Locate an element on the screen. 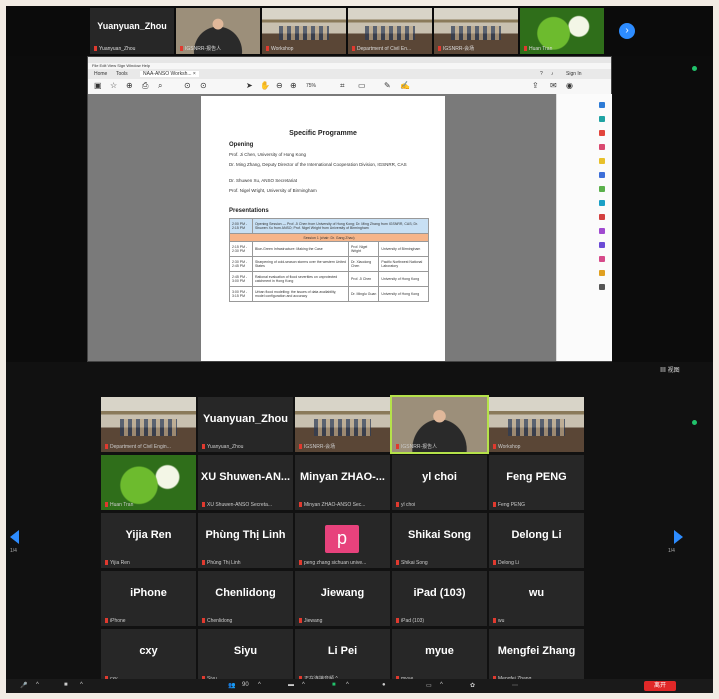  participant-tile: Chenlidong Chenlidong is located at coordinates (245, 598).